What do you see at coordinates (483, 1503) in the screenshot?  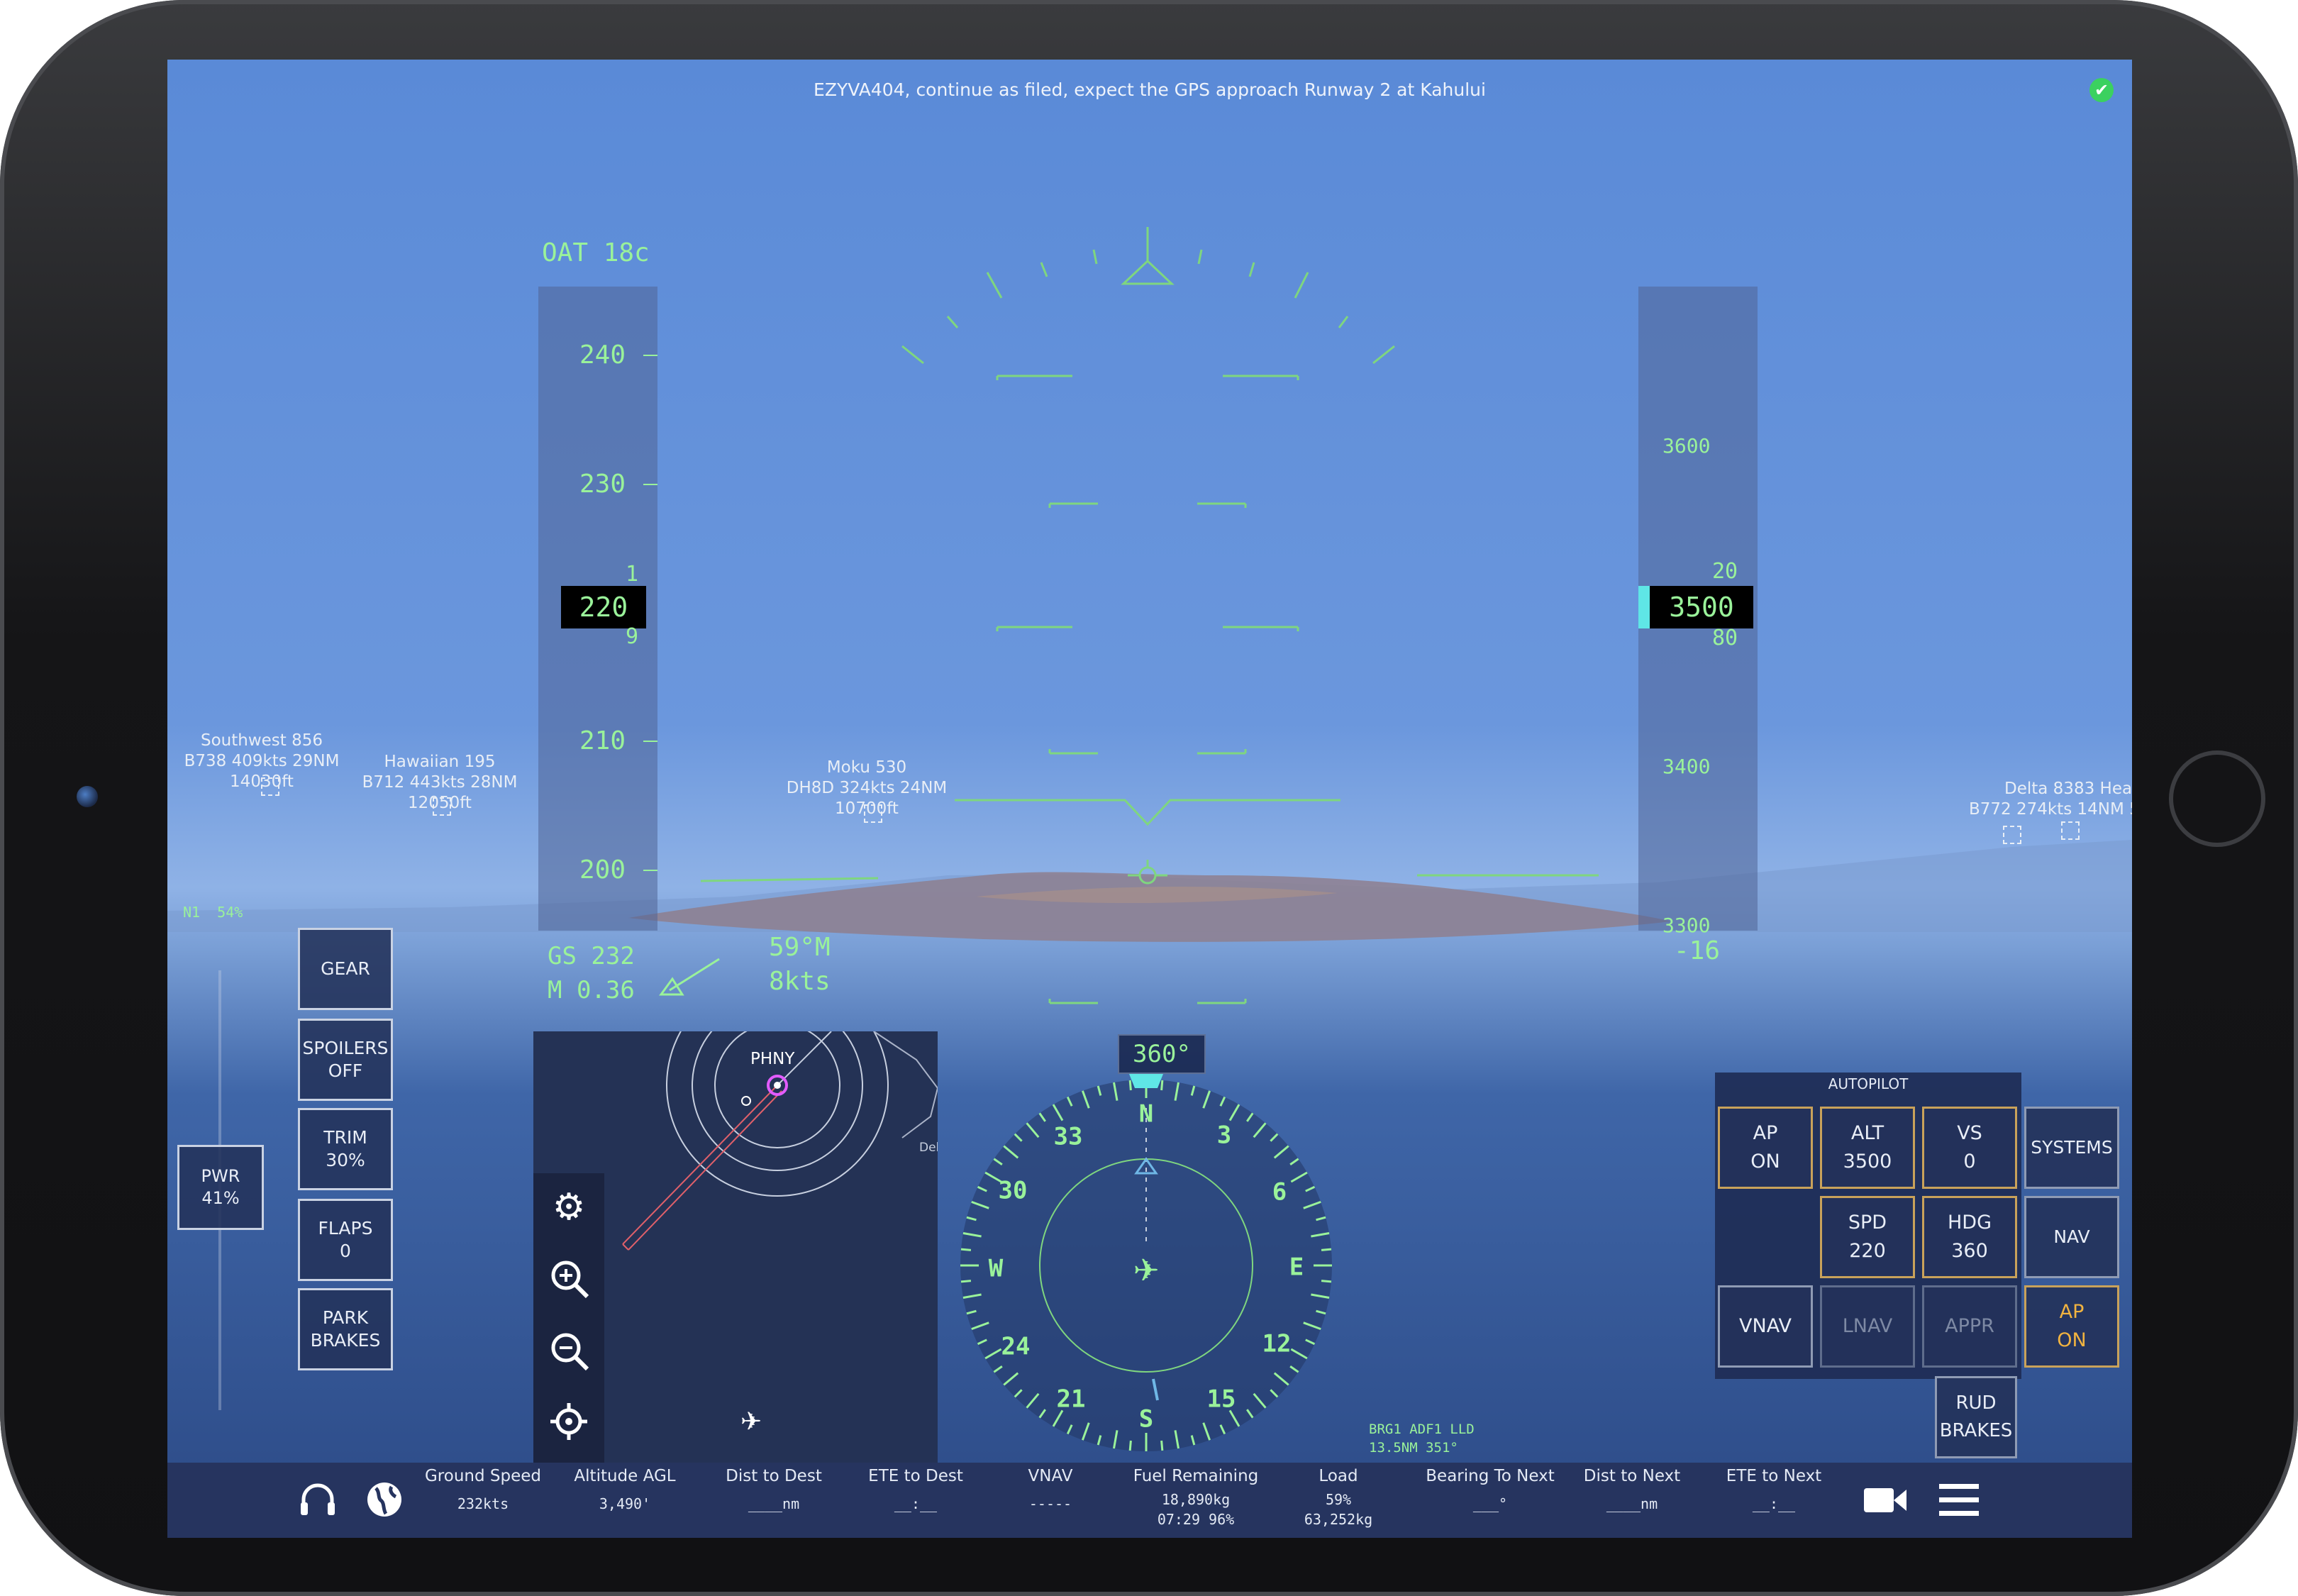 I see `stat-value: 232kts` at bounding box center [483, 1503].